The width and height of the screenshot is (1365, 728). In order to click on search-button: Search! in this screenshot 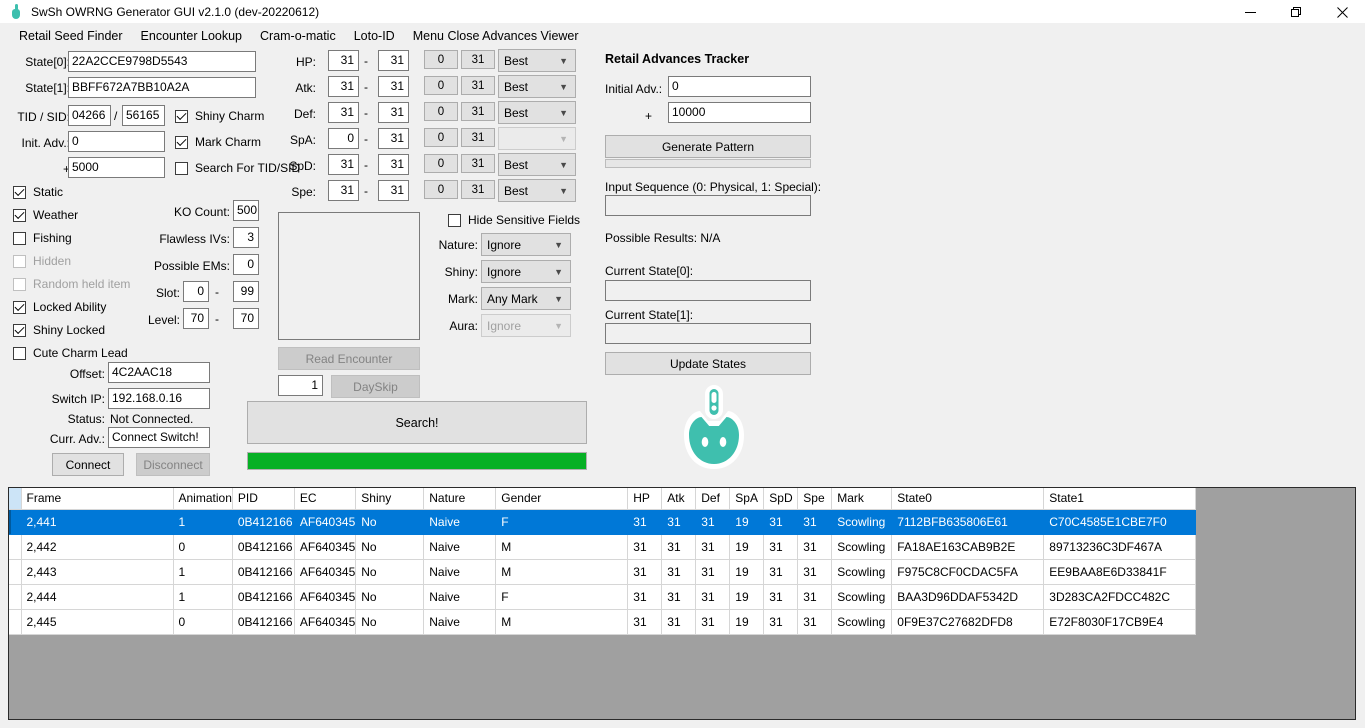, I will do `click(417, 422)`.